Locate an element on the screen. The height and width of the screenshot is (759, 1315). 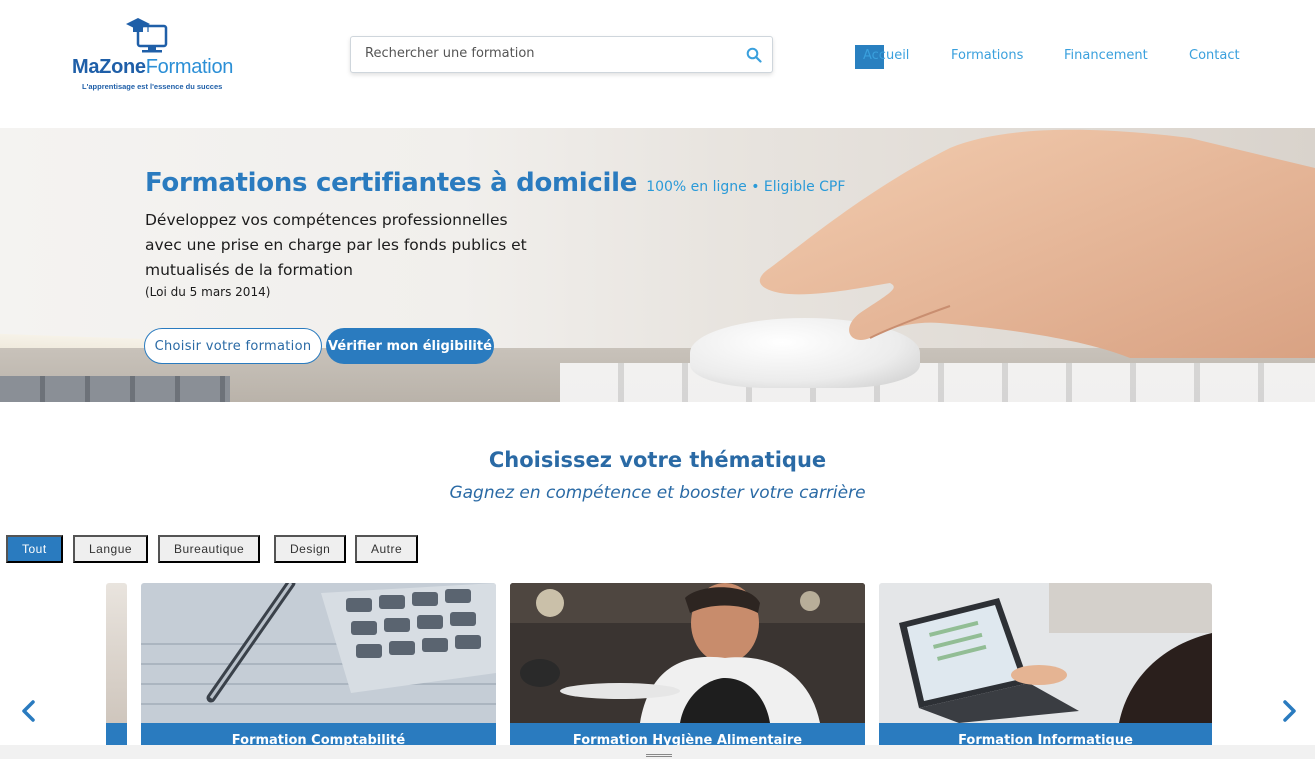
carousel-card-partial is located at coordinates (116, 668).